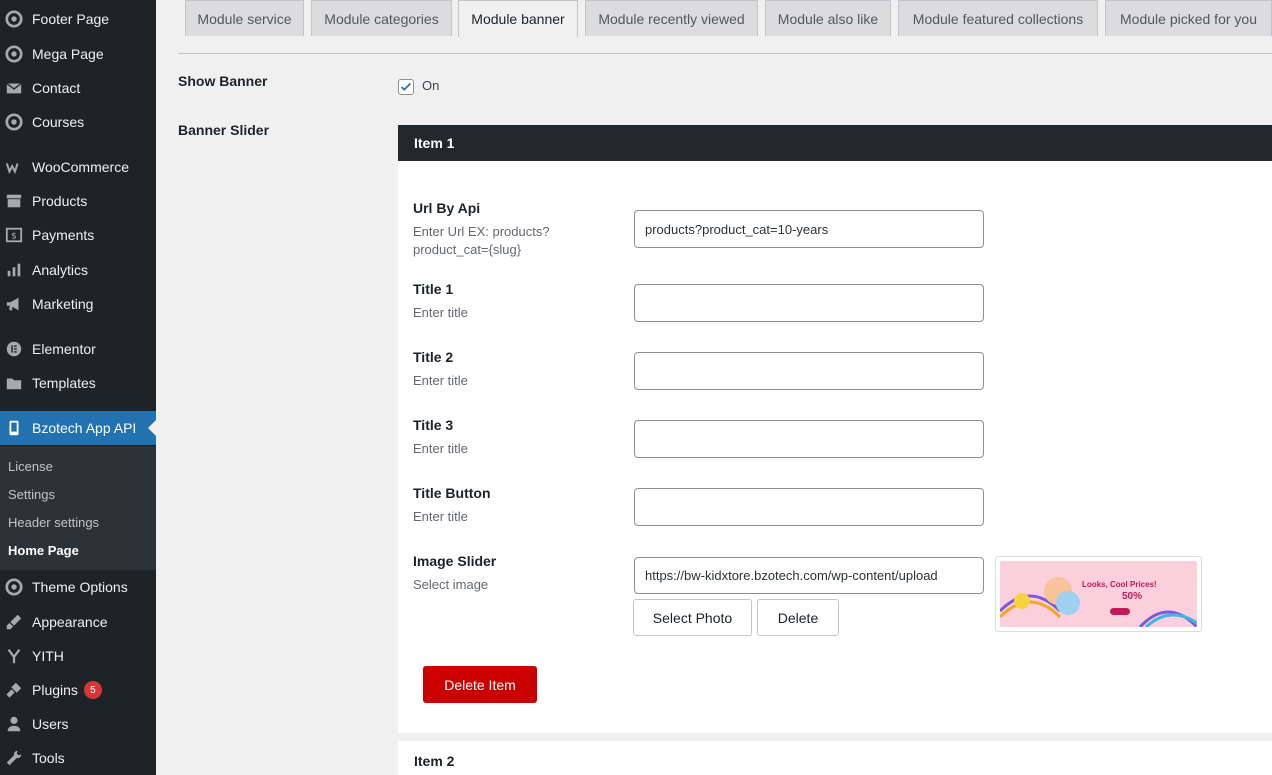 The width and height of the screenshot is (1272, 775). Describe the element at coordinates (440, 516) in the screenshot. I see `title-button-description: Enter title` at that location.